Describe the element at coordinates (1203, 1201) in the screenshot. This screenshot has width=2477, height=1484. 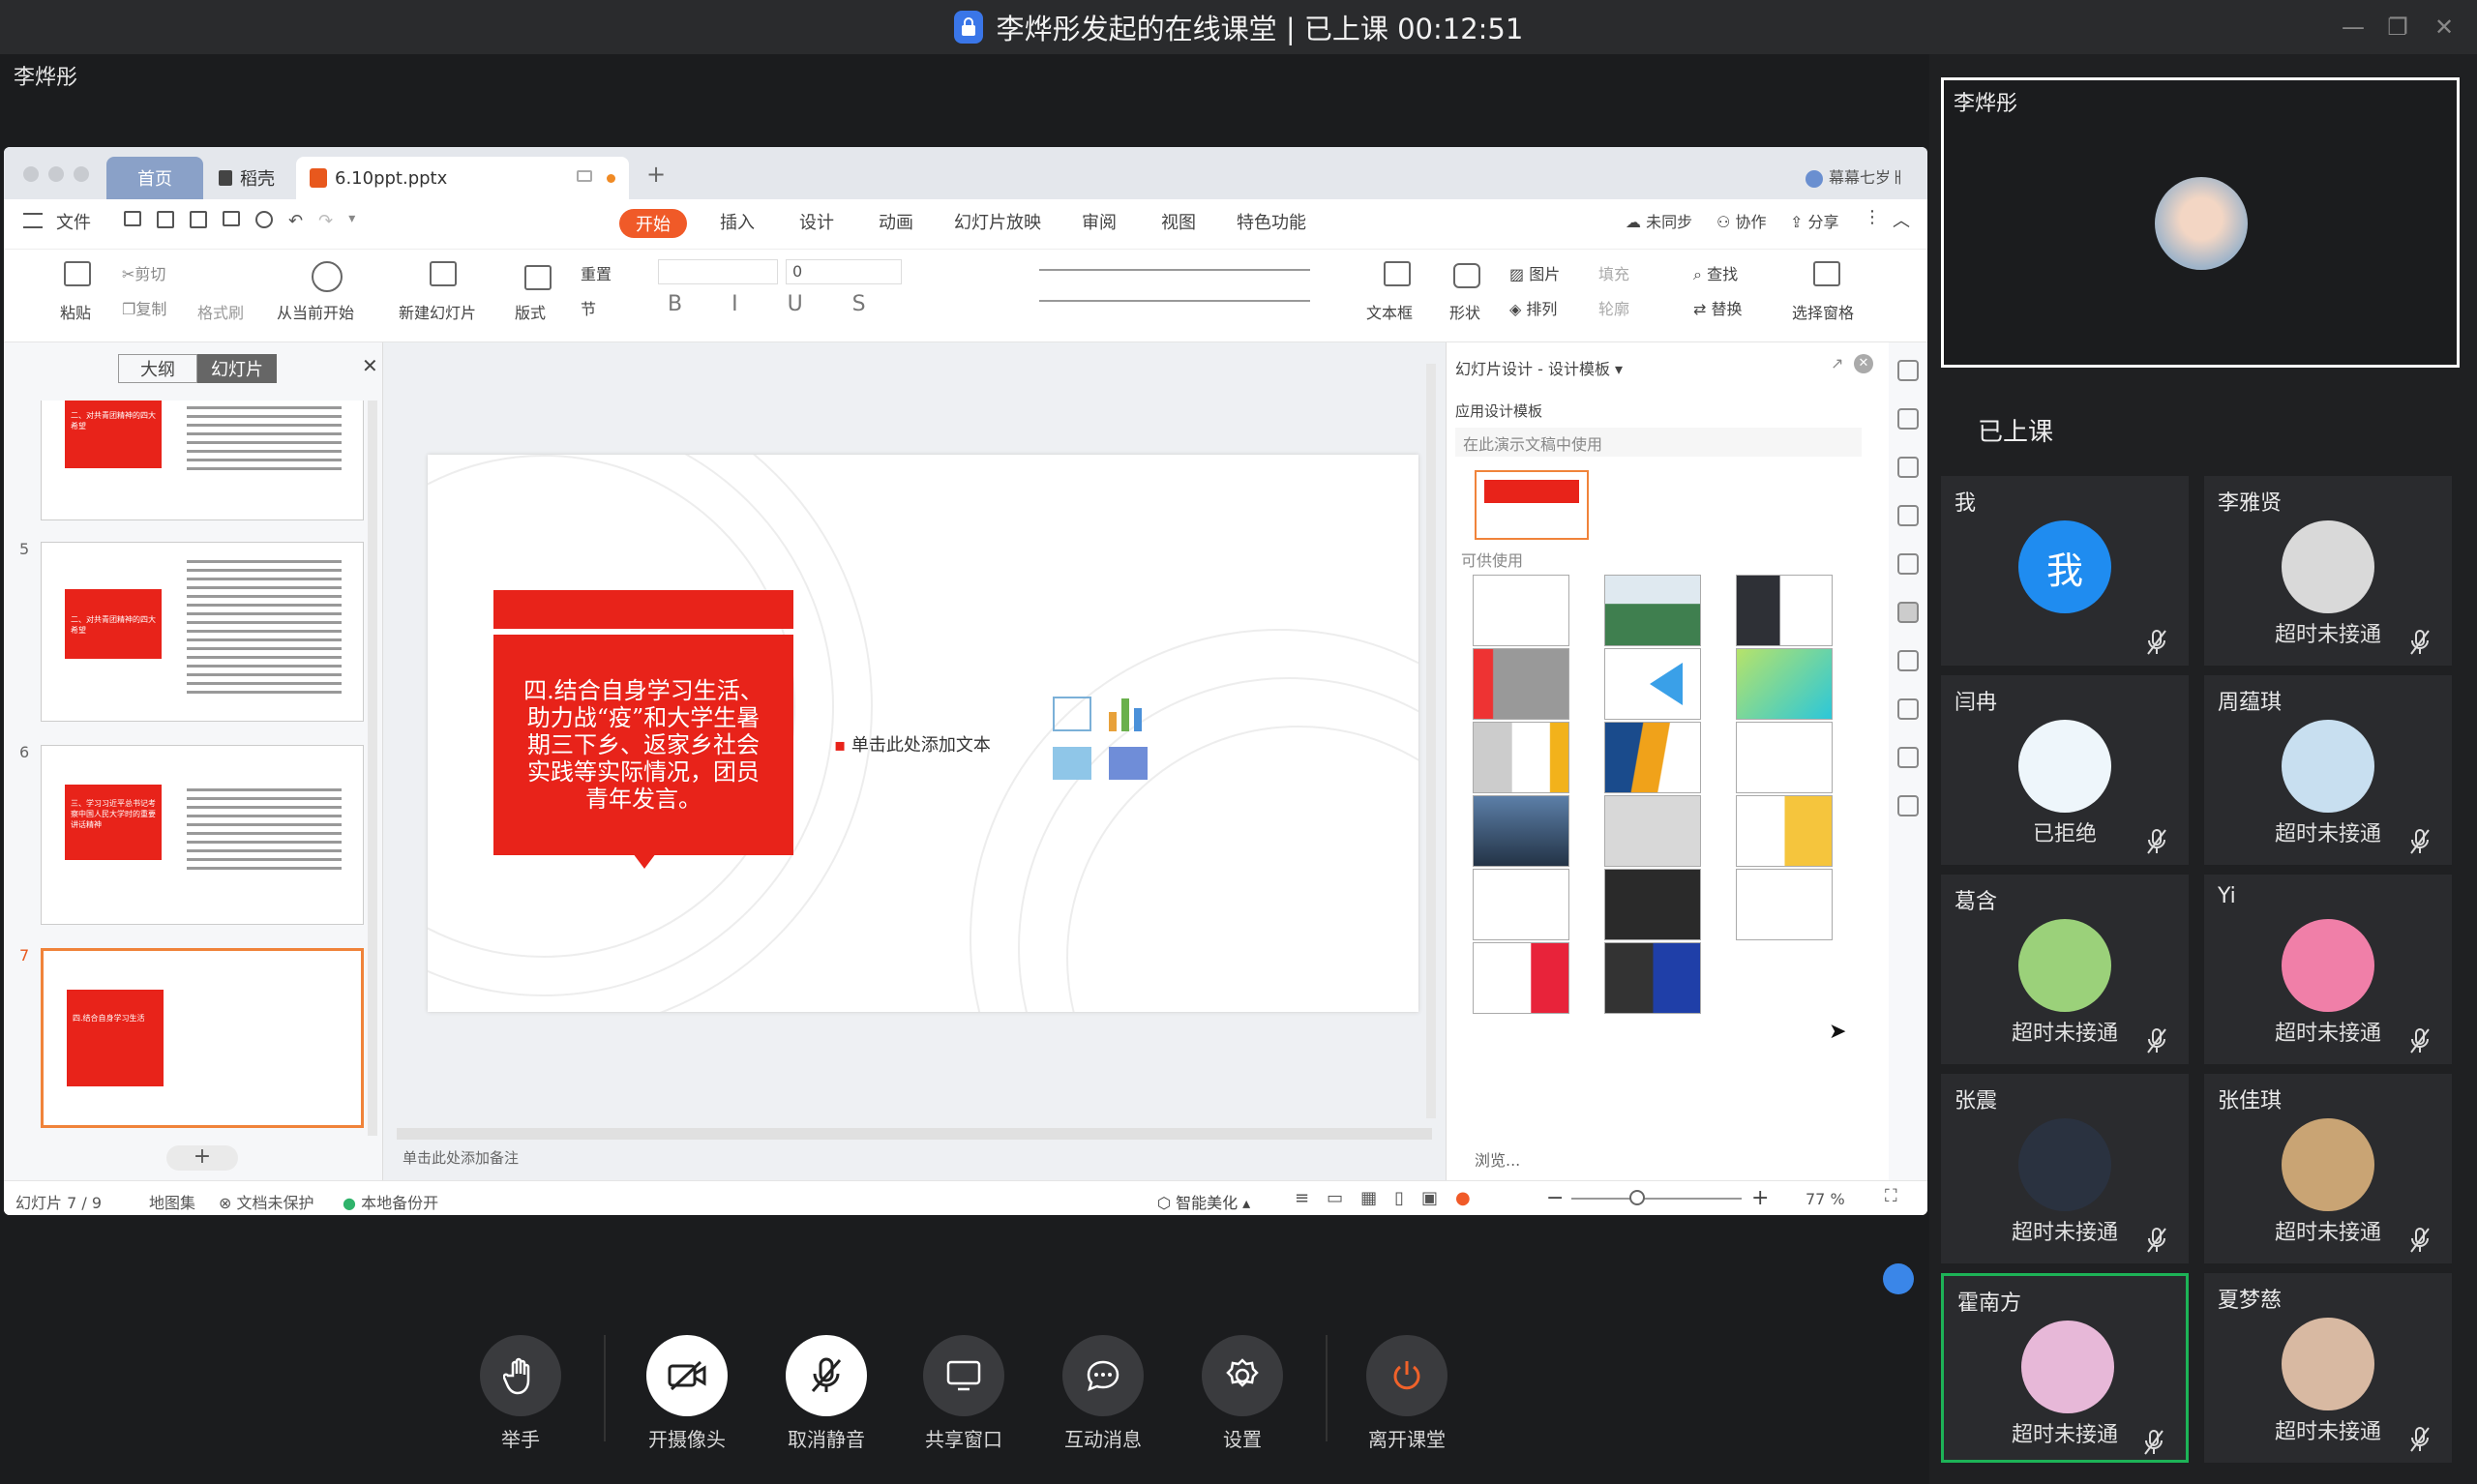
I see `beautify-button: ⬡ 智能美化 ▴` at that location.